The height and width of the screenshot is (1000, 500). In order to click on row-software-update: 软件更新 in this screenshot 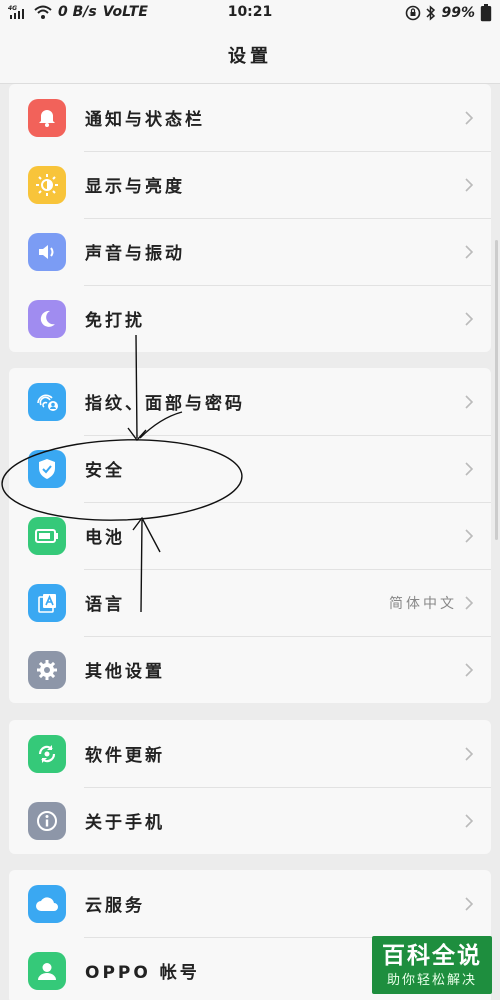, I will do `click(250, 753)`.